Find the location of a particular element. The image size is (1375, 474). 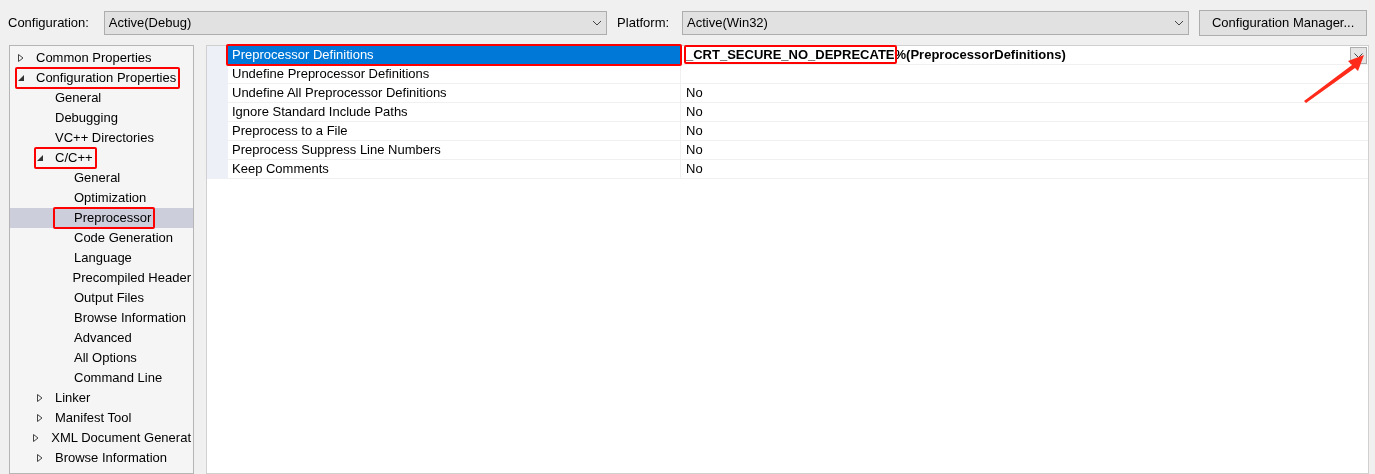

property-name: Preprocess Suppress Line Numbers is located at coordinates (454, 150).